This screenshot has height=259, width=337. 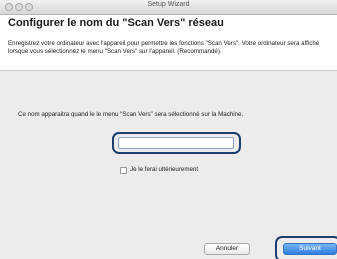 What do you see at coordinates (116, 23) in the screenshot?
I see `page-title: Configurer le nom du "Scan Vers" réseau` at bounding box center [116, 23].